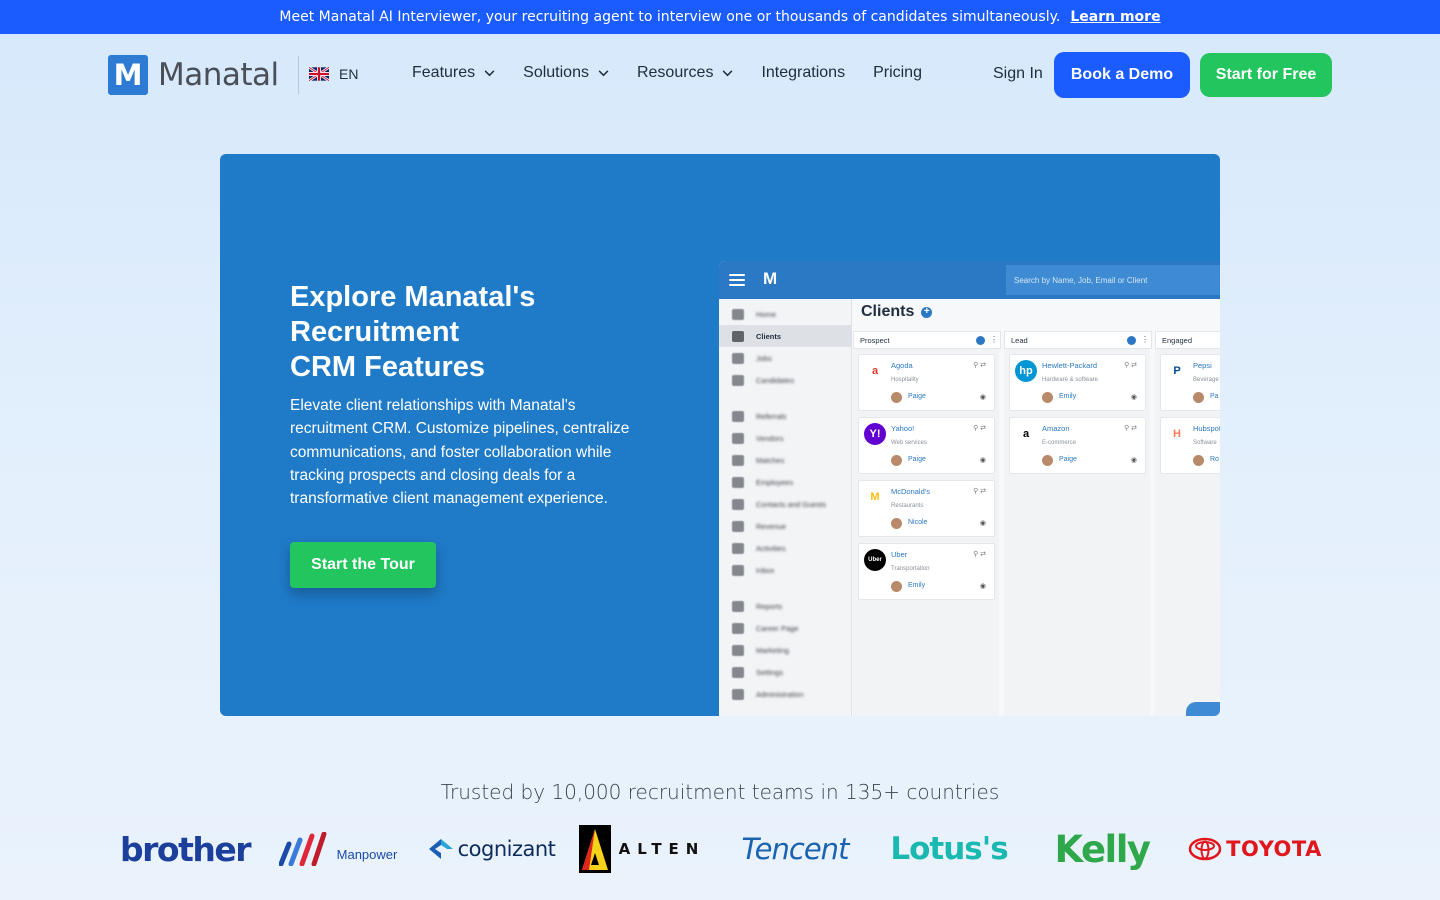 The image size is (1440, 900). What do you see at coordinates (128, 75) in the screenshot?
I see `logo-mark: M` at bounding box center [128, 75].